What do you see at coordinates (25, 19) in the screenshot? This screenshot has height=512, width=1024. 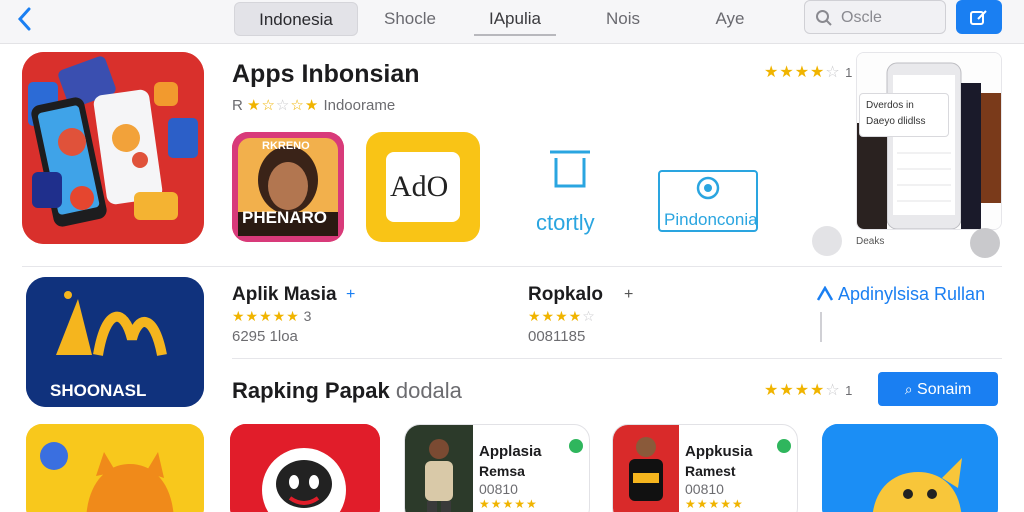 I see `chevron-left-icon` at bounding box center [25, 19].